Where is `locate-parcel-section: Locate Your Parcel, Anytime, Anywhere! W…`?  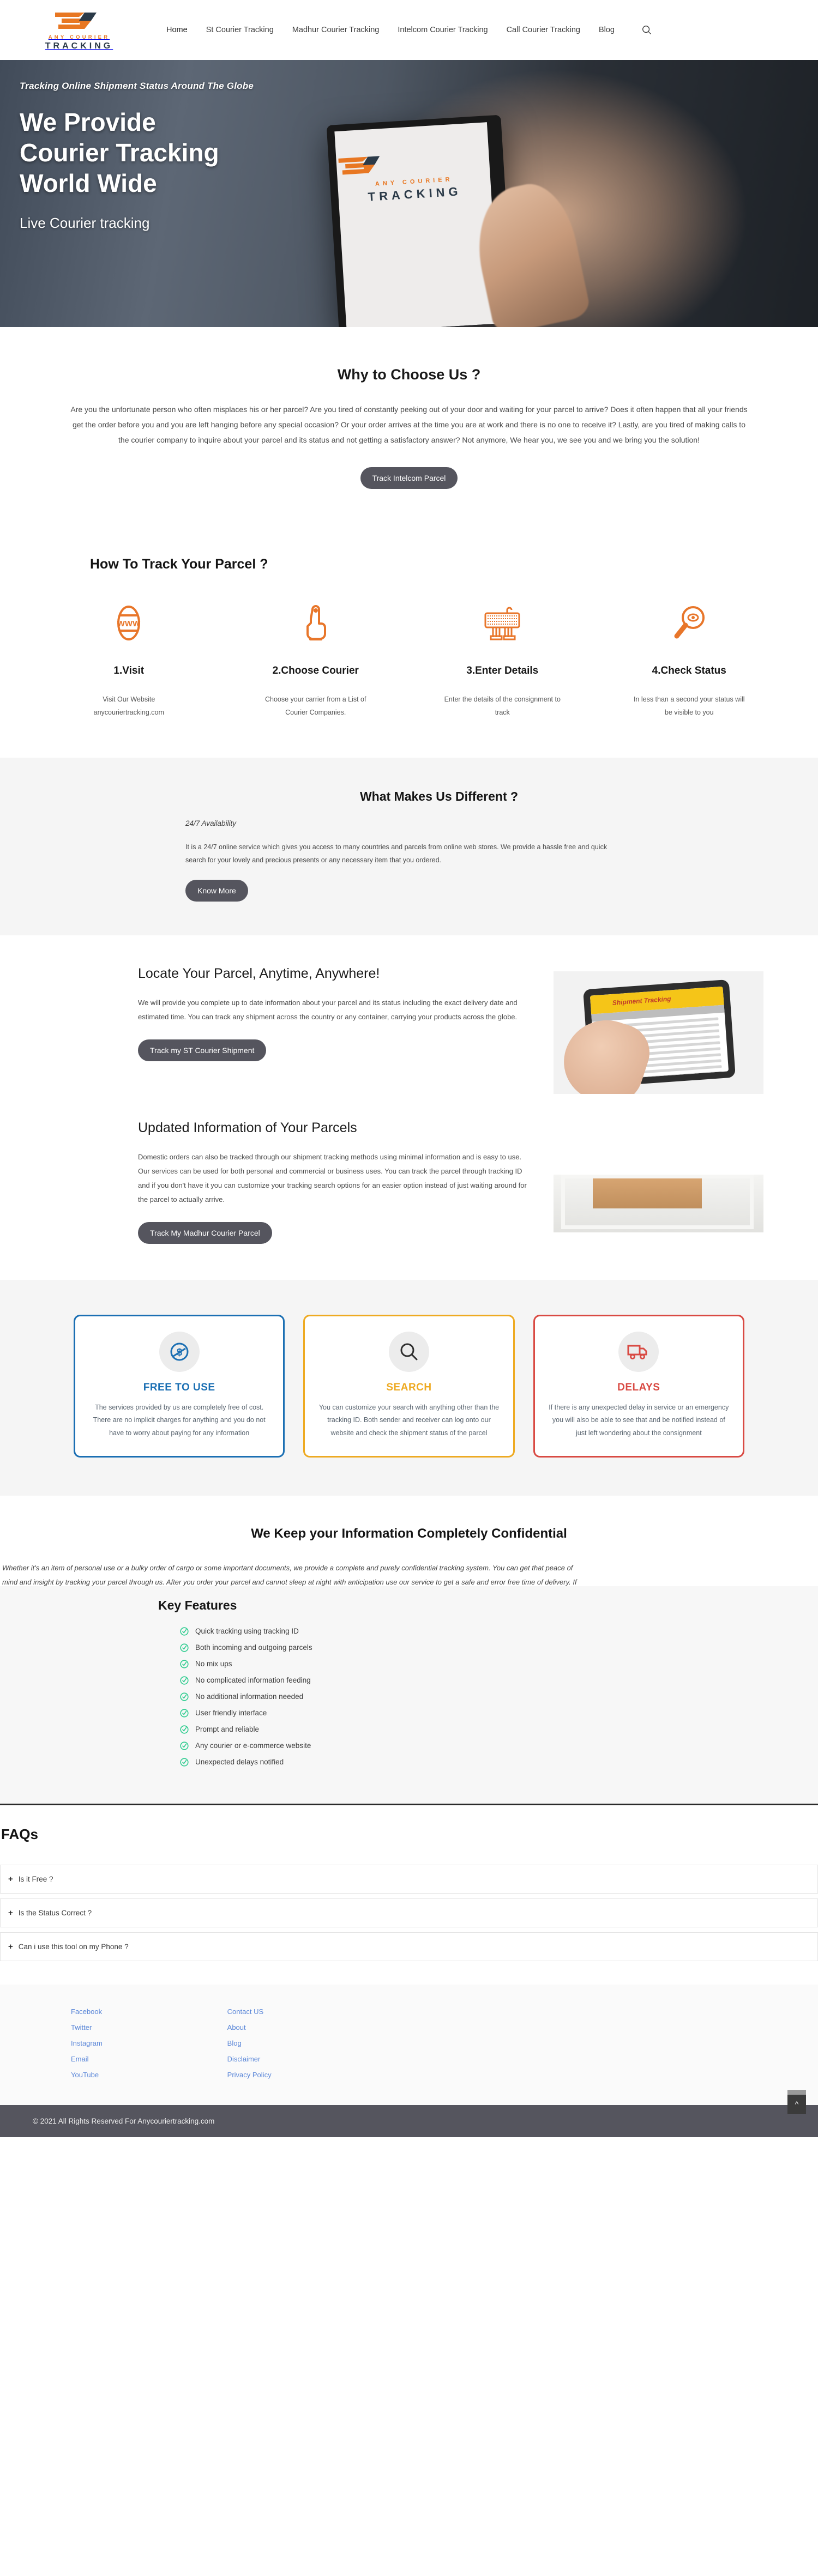 locate-parcel-section: Locate Your Parcel, Anytime, Anywhere! W… is located at coordinates (409, 1015).